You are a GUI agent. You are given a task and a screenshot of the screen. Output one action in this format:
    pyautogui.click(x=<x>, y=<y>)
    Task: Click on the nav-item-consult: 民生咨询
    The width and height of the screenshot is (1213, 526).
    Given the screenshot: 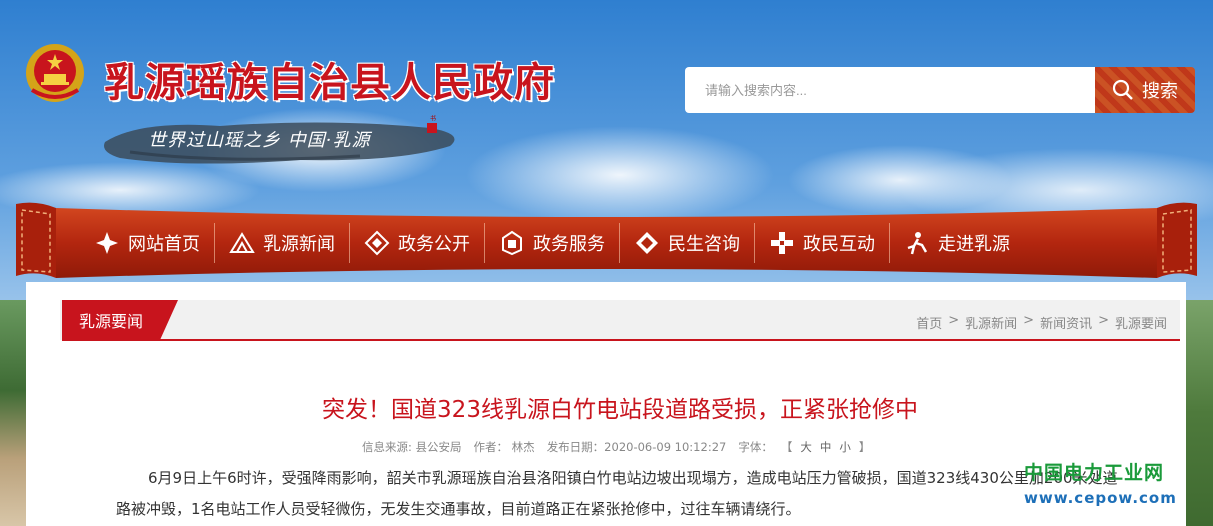 What is the action you would take?
    pyautogui.click(x=687, y=243)
    